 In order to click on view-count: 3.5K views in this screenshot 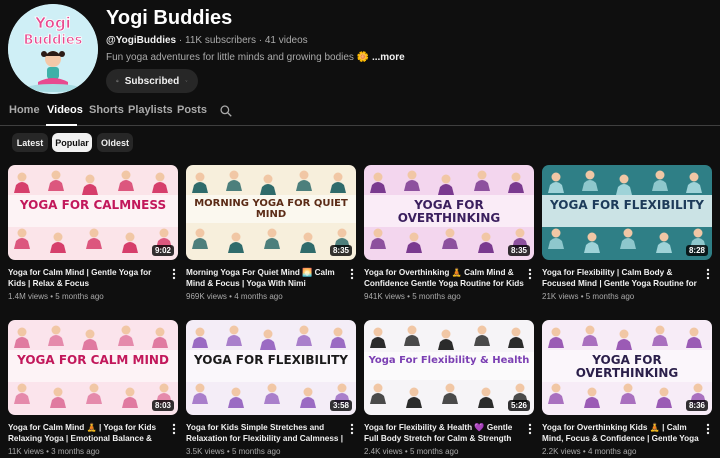, I will do `click(205, 451)`.